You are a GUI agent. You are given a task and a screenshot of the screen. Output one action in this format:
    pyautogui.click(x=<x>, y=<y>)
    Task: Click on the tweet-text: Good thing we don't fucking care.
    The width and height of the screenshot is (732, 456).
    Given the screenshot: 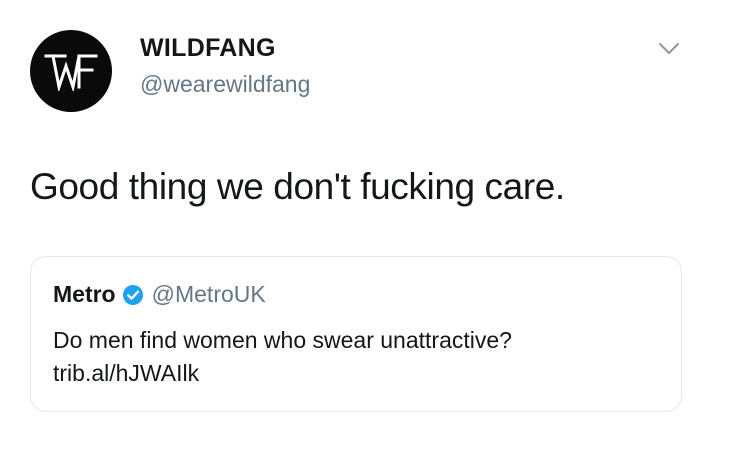 What is the action you would take?
    pyautogui.click(x=297, y=186)
    